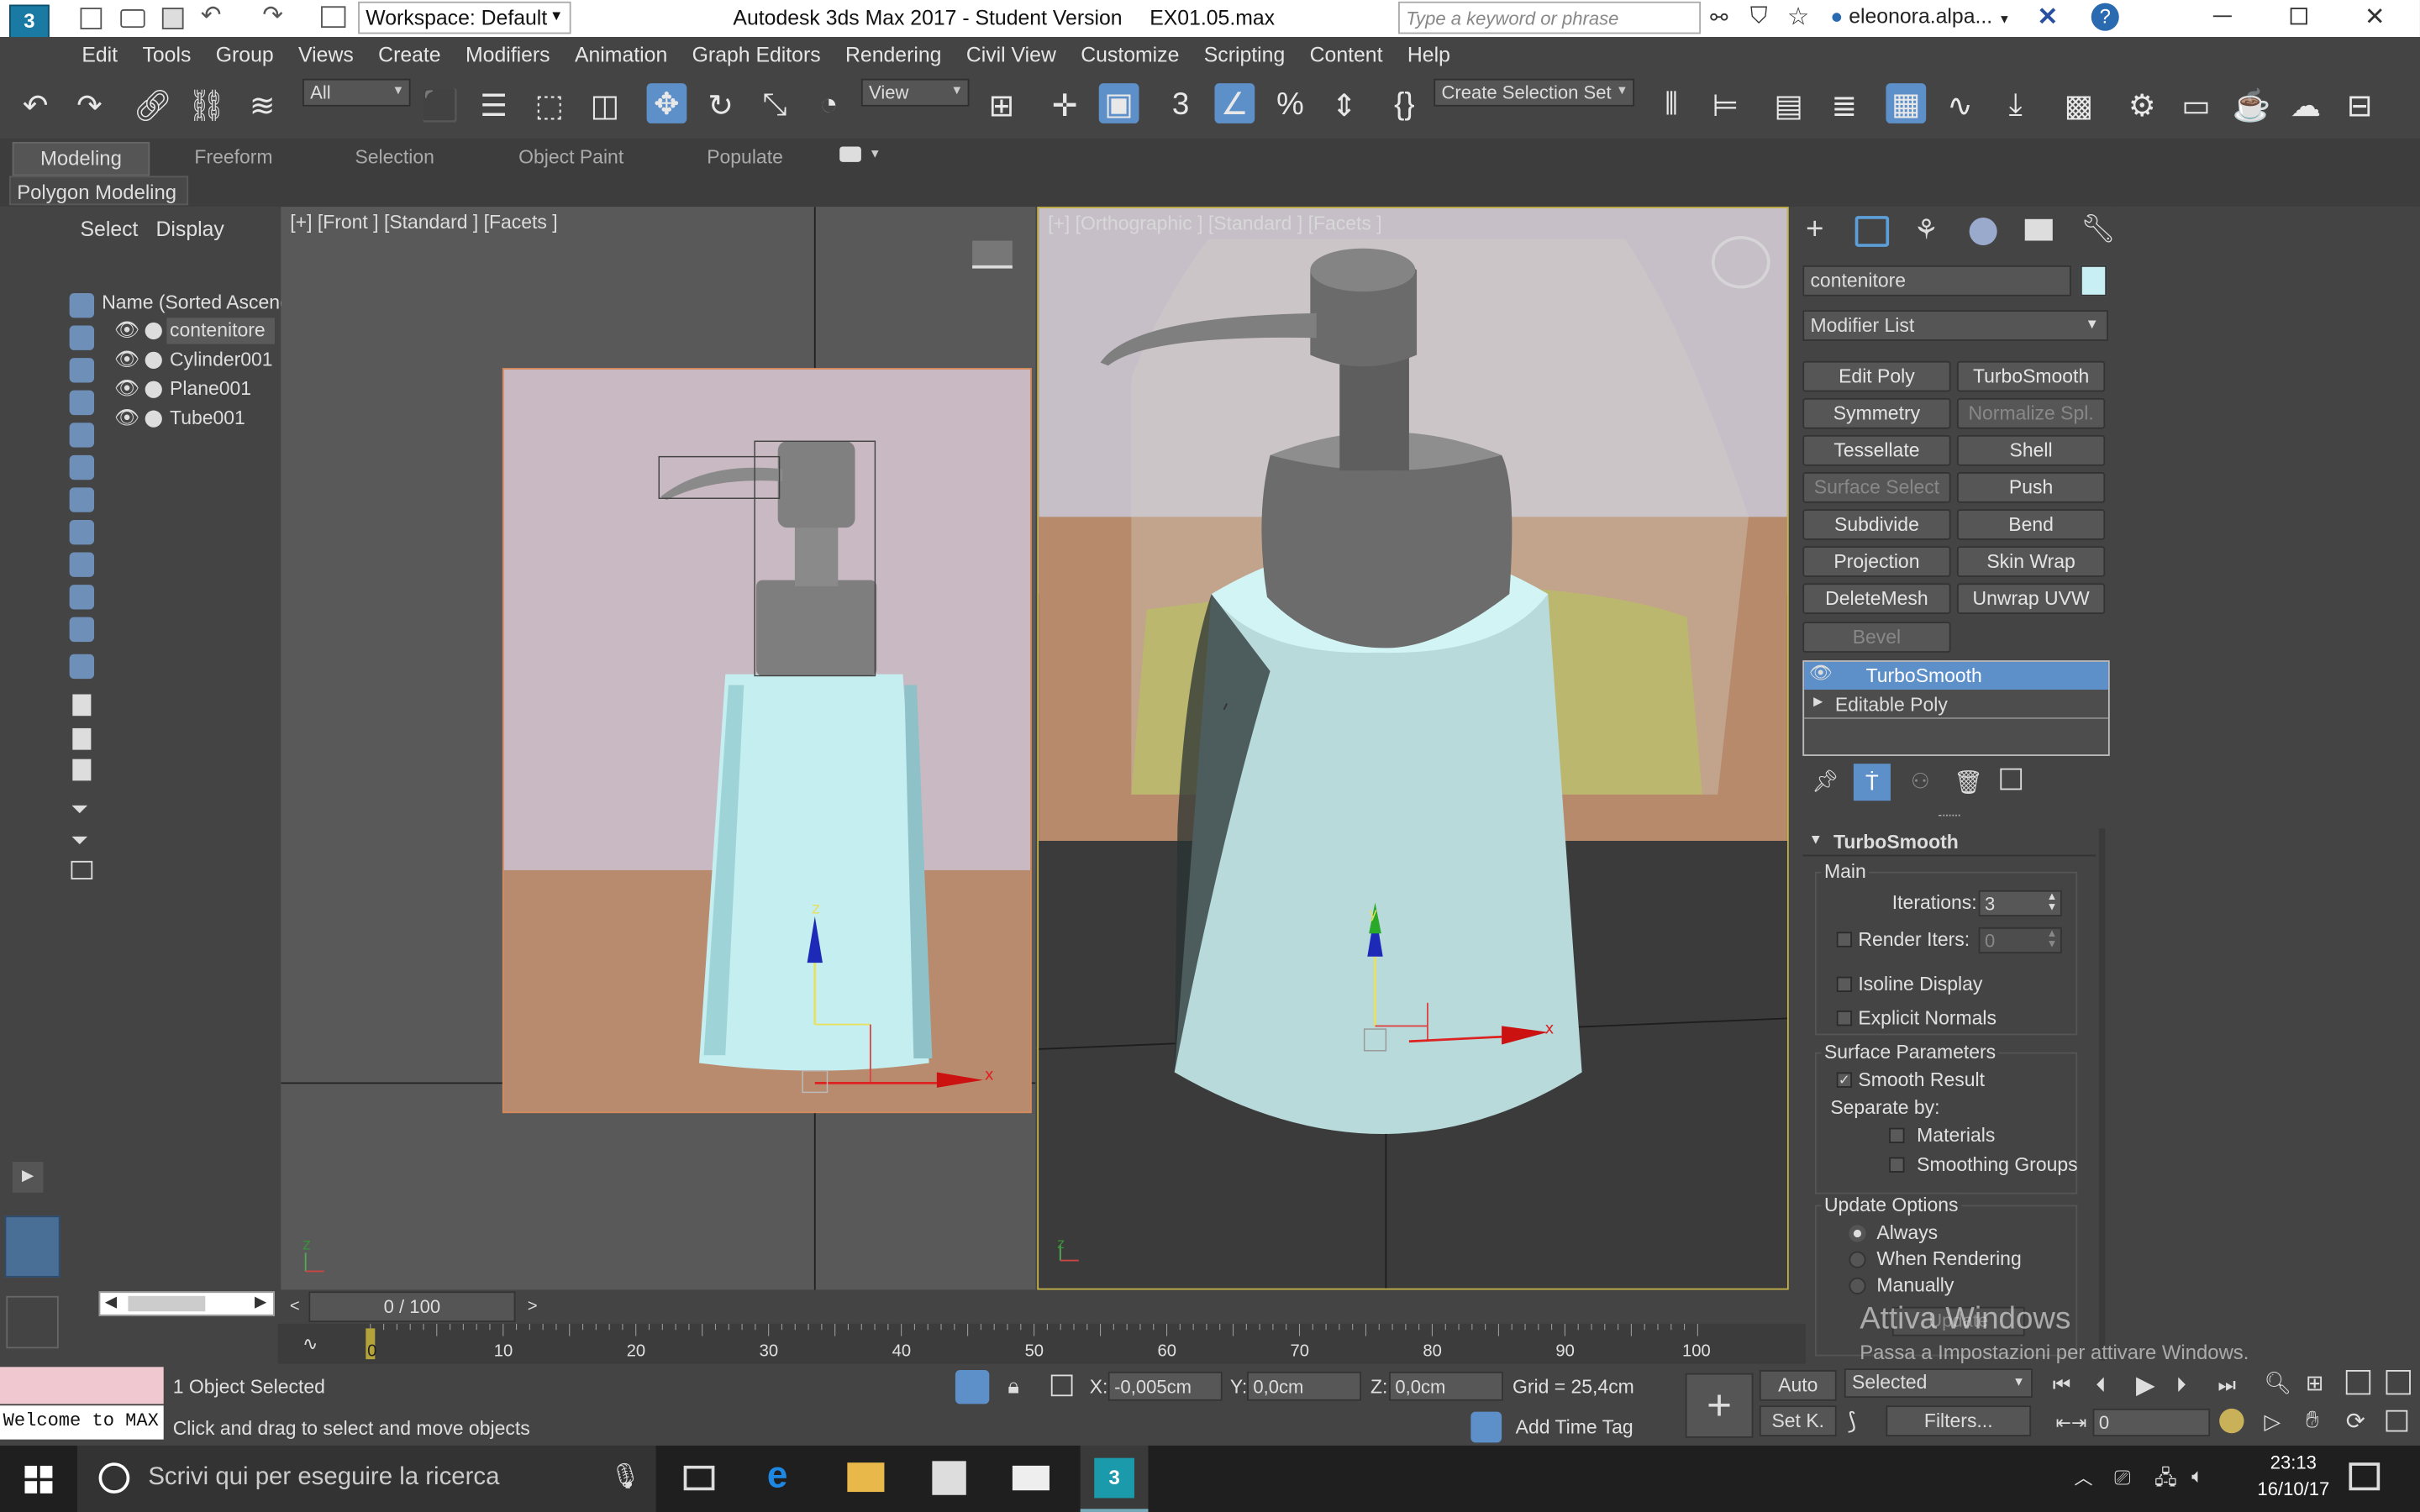  I want to click on minimize-button, so click(2222, 16).